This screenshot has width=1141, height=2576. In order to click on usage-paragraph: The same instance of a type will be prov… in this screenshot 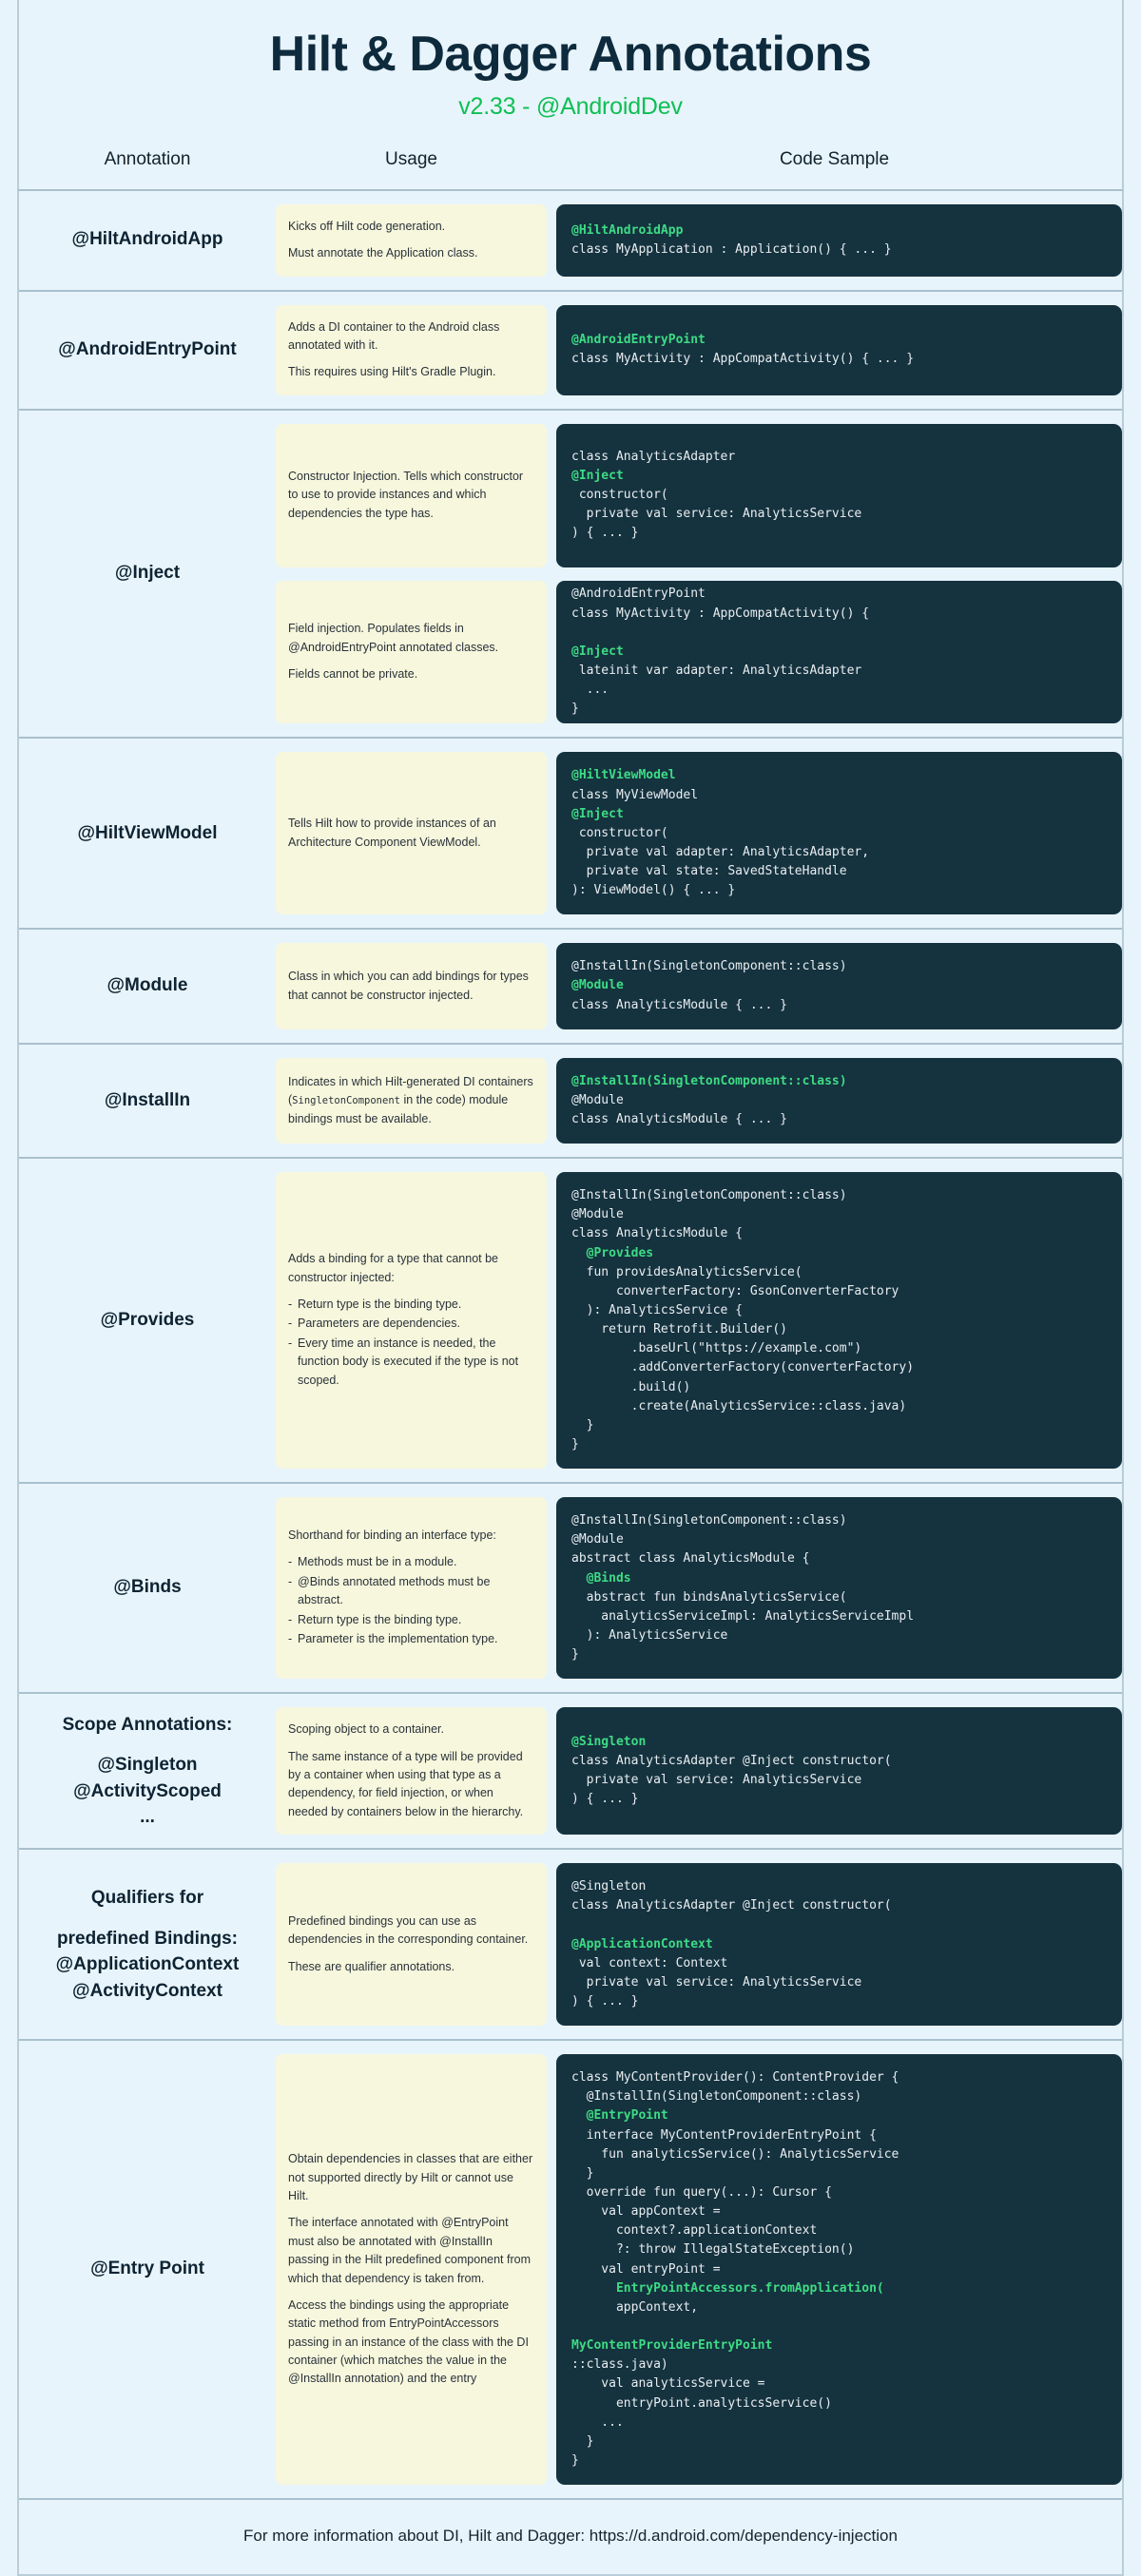, I will do `click(406, 1783)`.